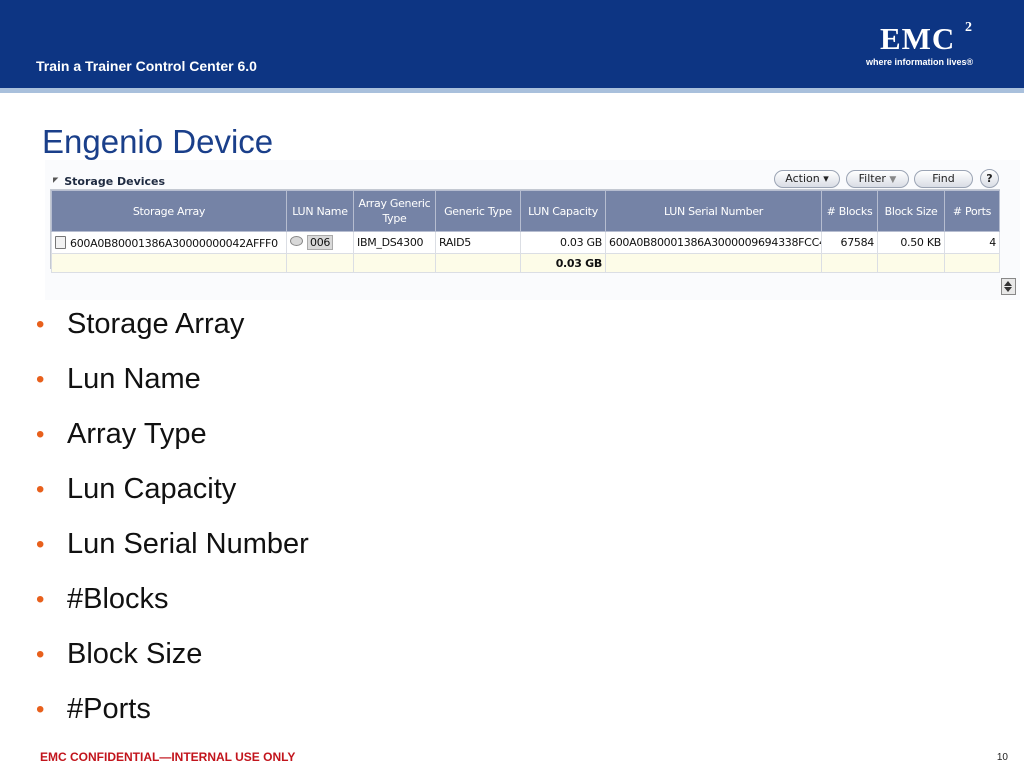 The image size is (1024, 768). What do you see at coordinates (512, 90) in the screenshot?
I see `header-divider` at bounding box center [512, 90].